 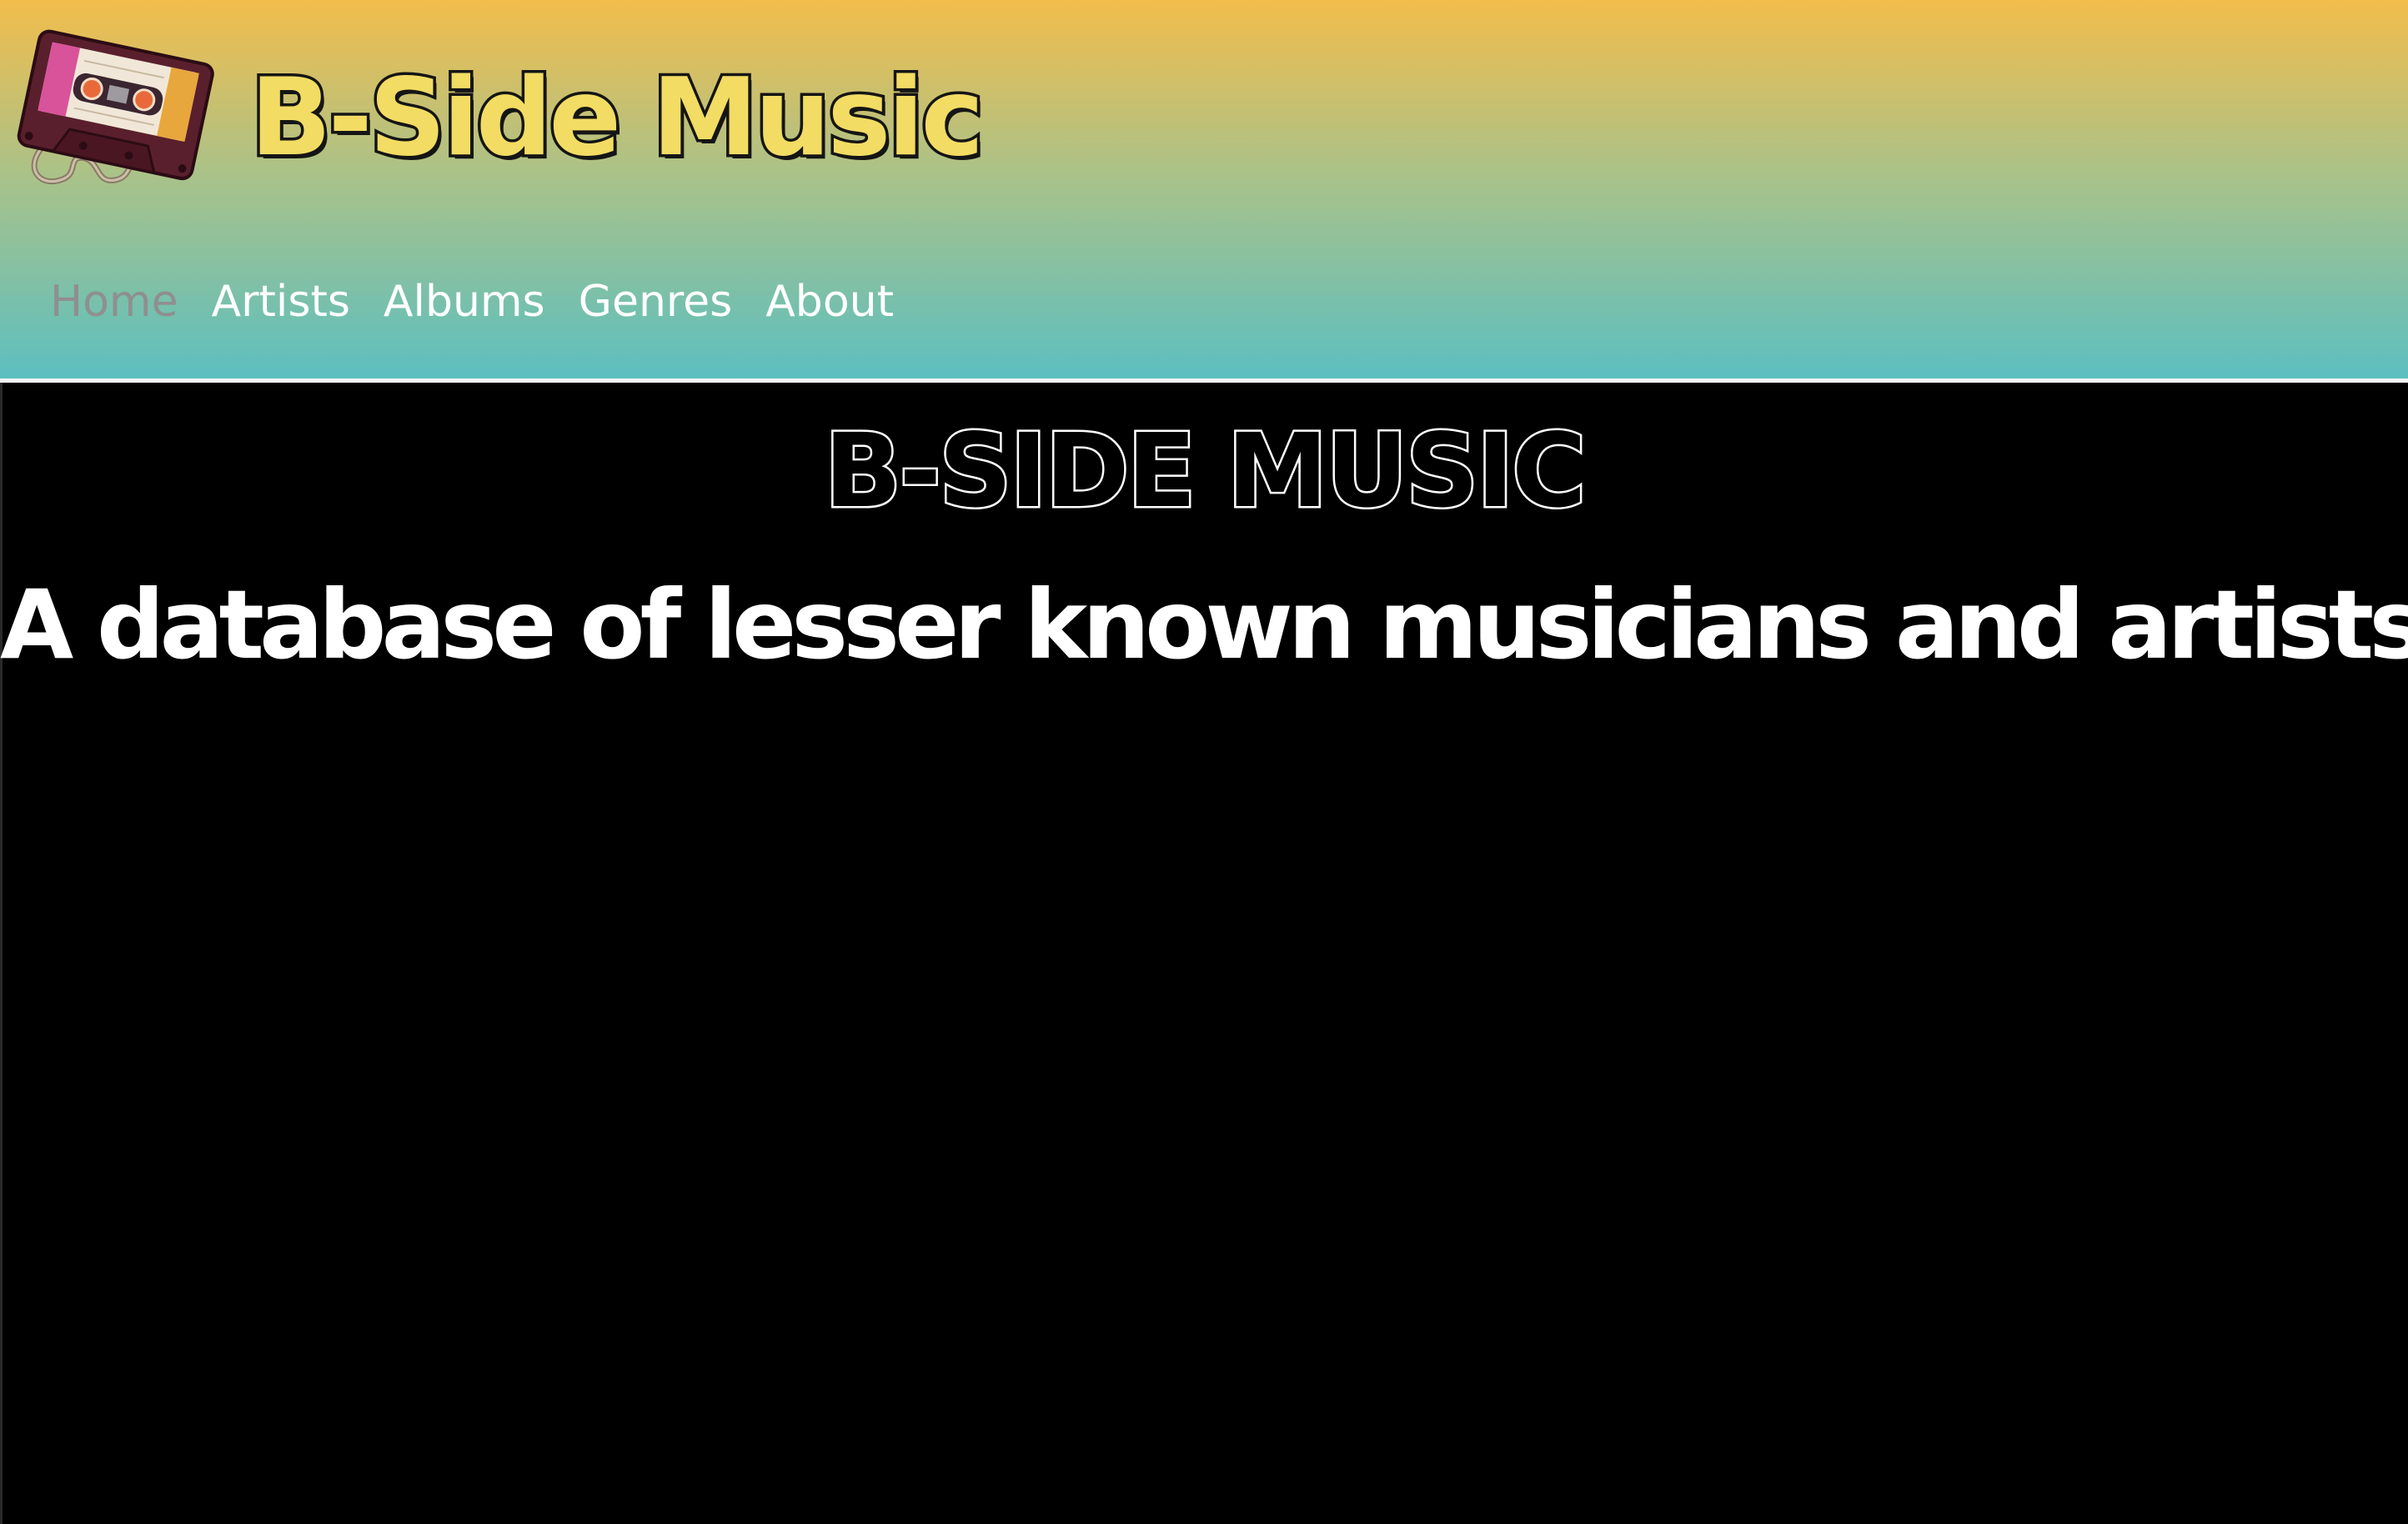 I want to click on nav-item-home: Home, so click(x=114, y=302).